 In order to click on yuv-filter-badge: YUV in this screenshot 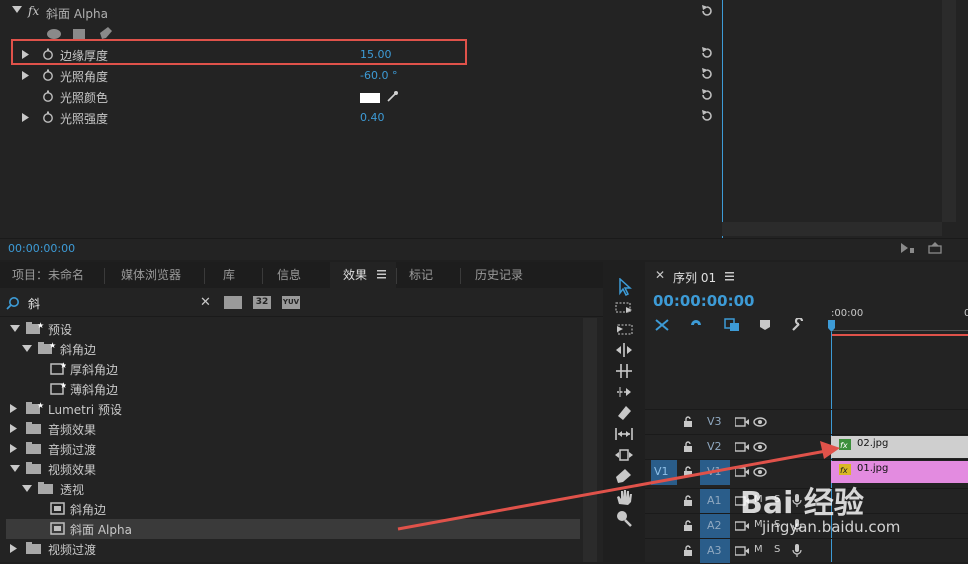, I will do `click(291, 302)`.